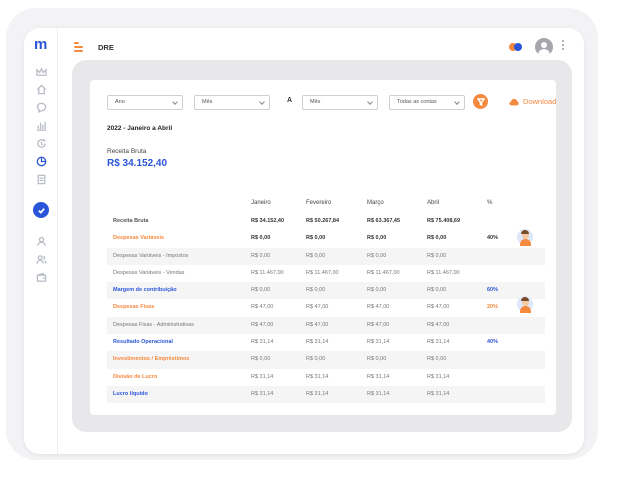 The height and width of the screenshot is (489, 625). What do you see at coordinates (41, 107) in the screenshot?
I see `chat-icon` at bounding box center [41, 107].